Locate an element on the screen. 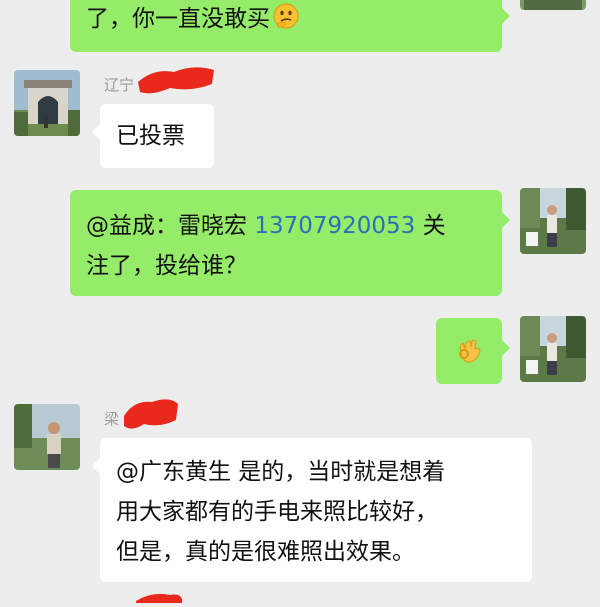 This screenshot has width=600, height=607. mention-text: @益成：雷晓宏 is located at coordinates (170, 226).